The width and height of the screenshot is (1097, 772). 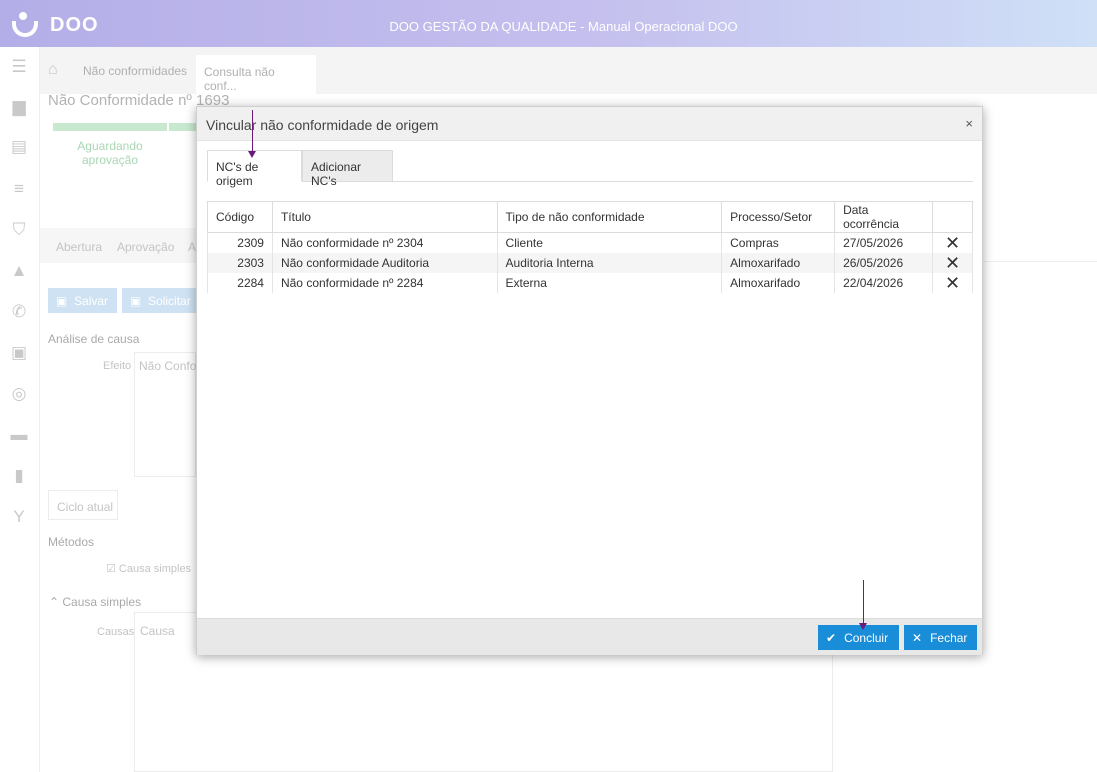 I want to click on cell-data: 26/05/2026, so click(x=883, y=262).